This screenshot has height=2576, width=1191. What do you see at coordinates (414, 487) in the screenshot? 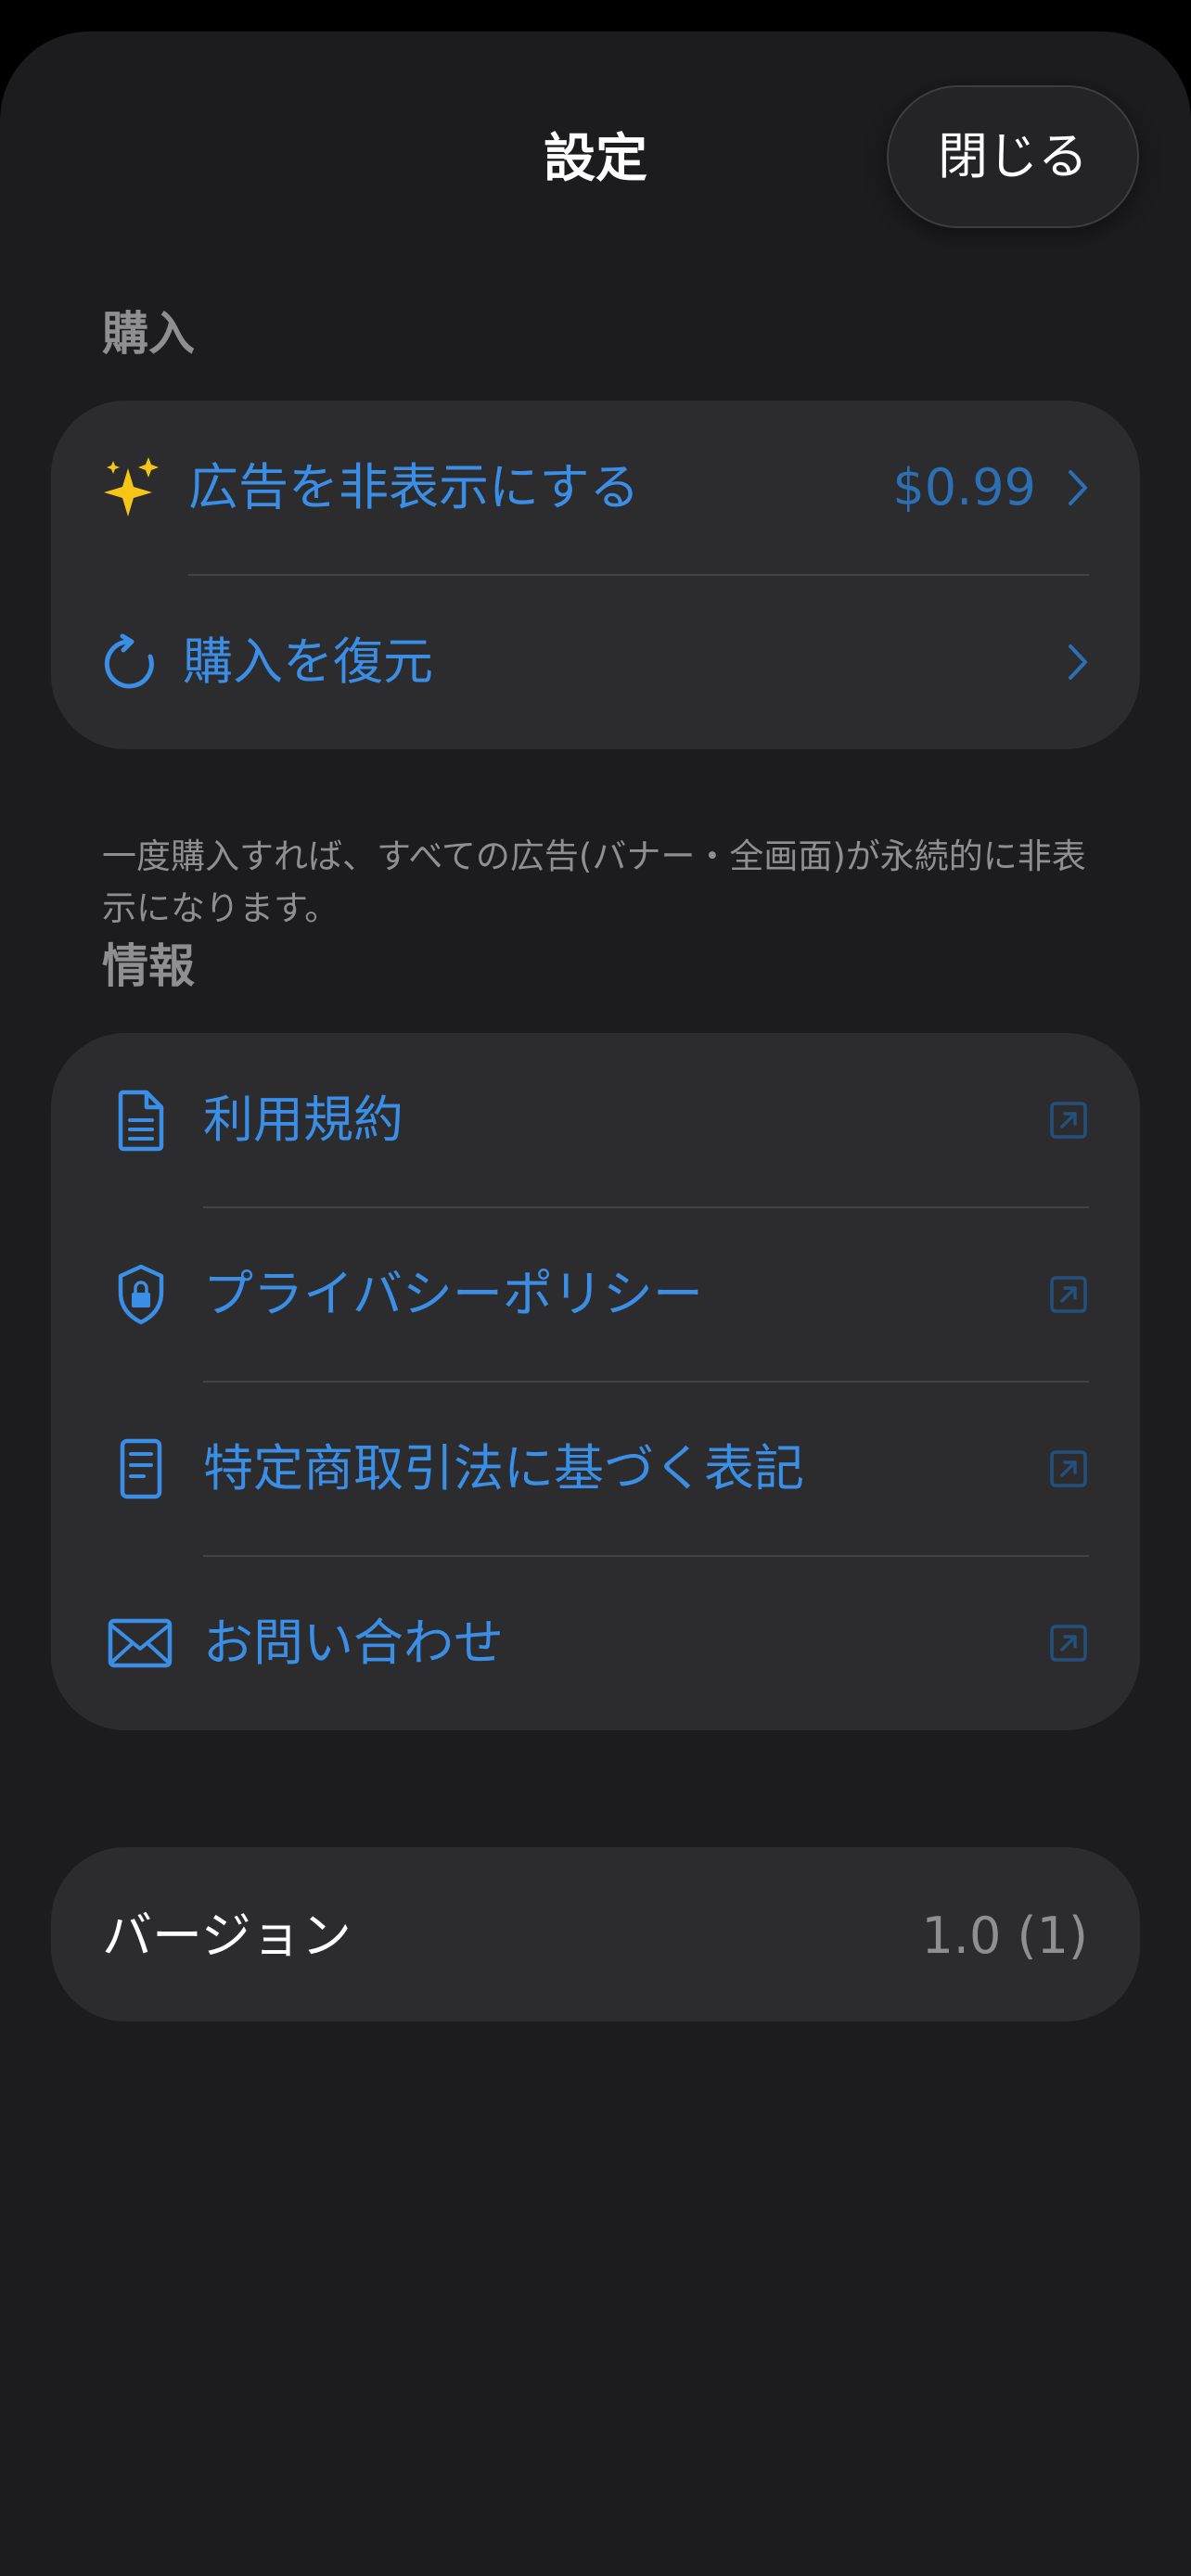
I see `remove-ads-label: 広告を非表示にする` at bounding box center [414, 487].